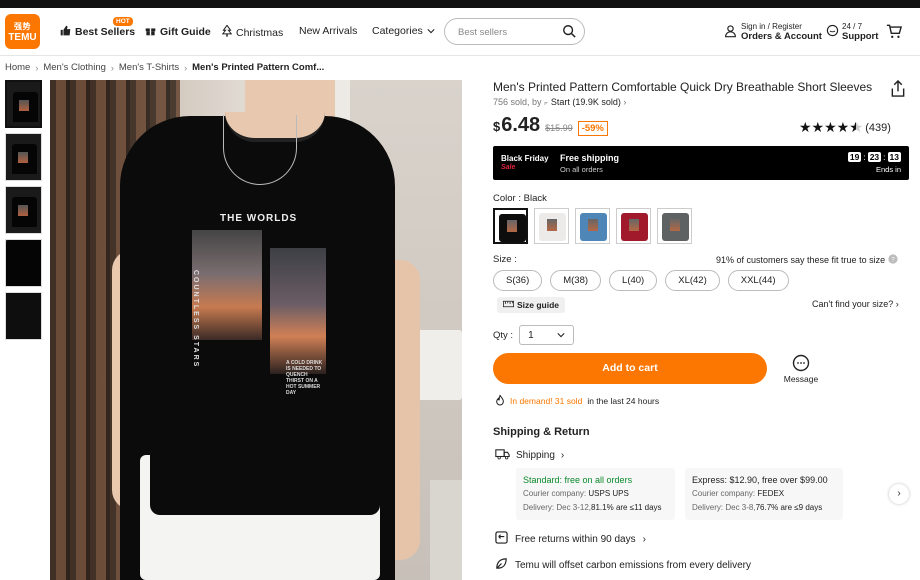 Image resolution: width=920 pixels, height=580 pixels. Describe the element at coordinates (888, 169) in the screenshot. I see `ends-in-label: Ends in` at that location.